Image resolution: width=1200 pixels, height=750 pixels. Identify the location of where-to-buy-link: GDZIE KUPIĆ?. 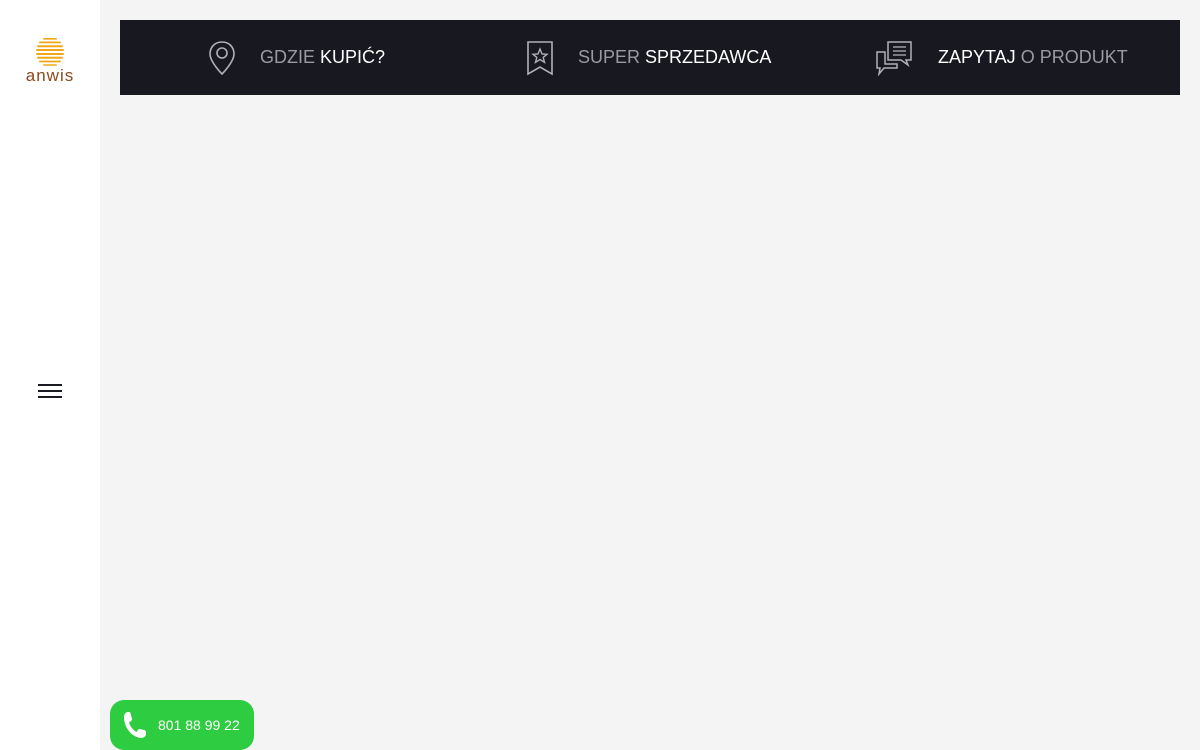
(293, 57).